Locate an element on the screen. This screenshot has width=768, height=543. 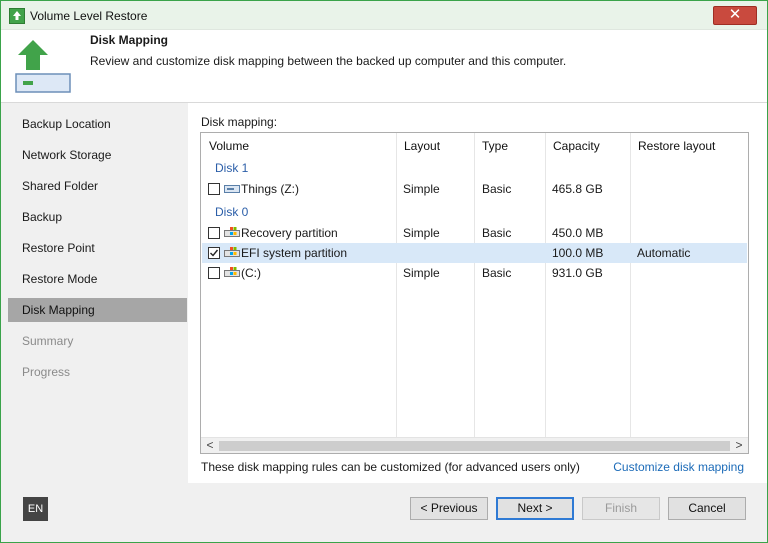
column-header-restore-layout: Restore layout is located at coordinates (689, 146).